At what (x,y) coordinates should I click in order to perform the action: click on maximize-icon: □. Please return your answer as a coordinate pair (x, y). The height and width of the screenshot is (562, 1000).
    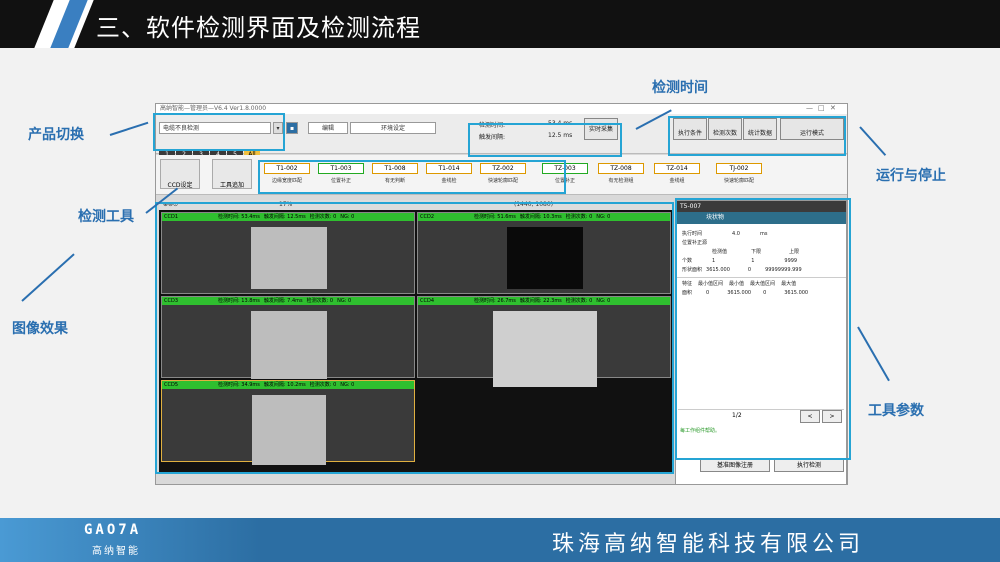
    Looking at the image, I should click on (821, 108).